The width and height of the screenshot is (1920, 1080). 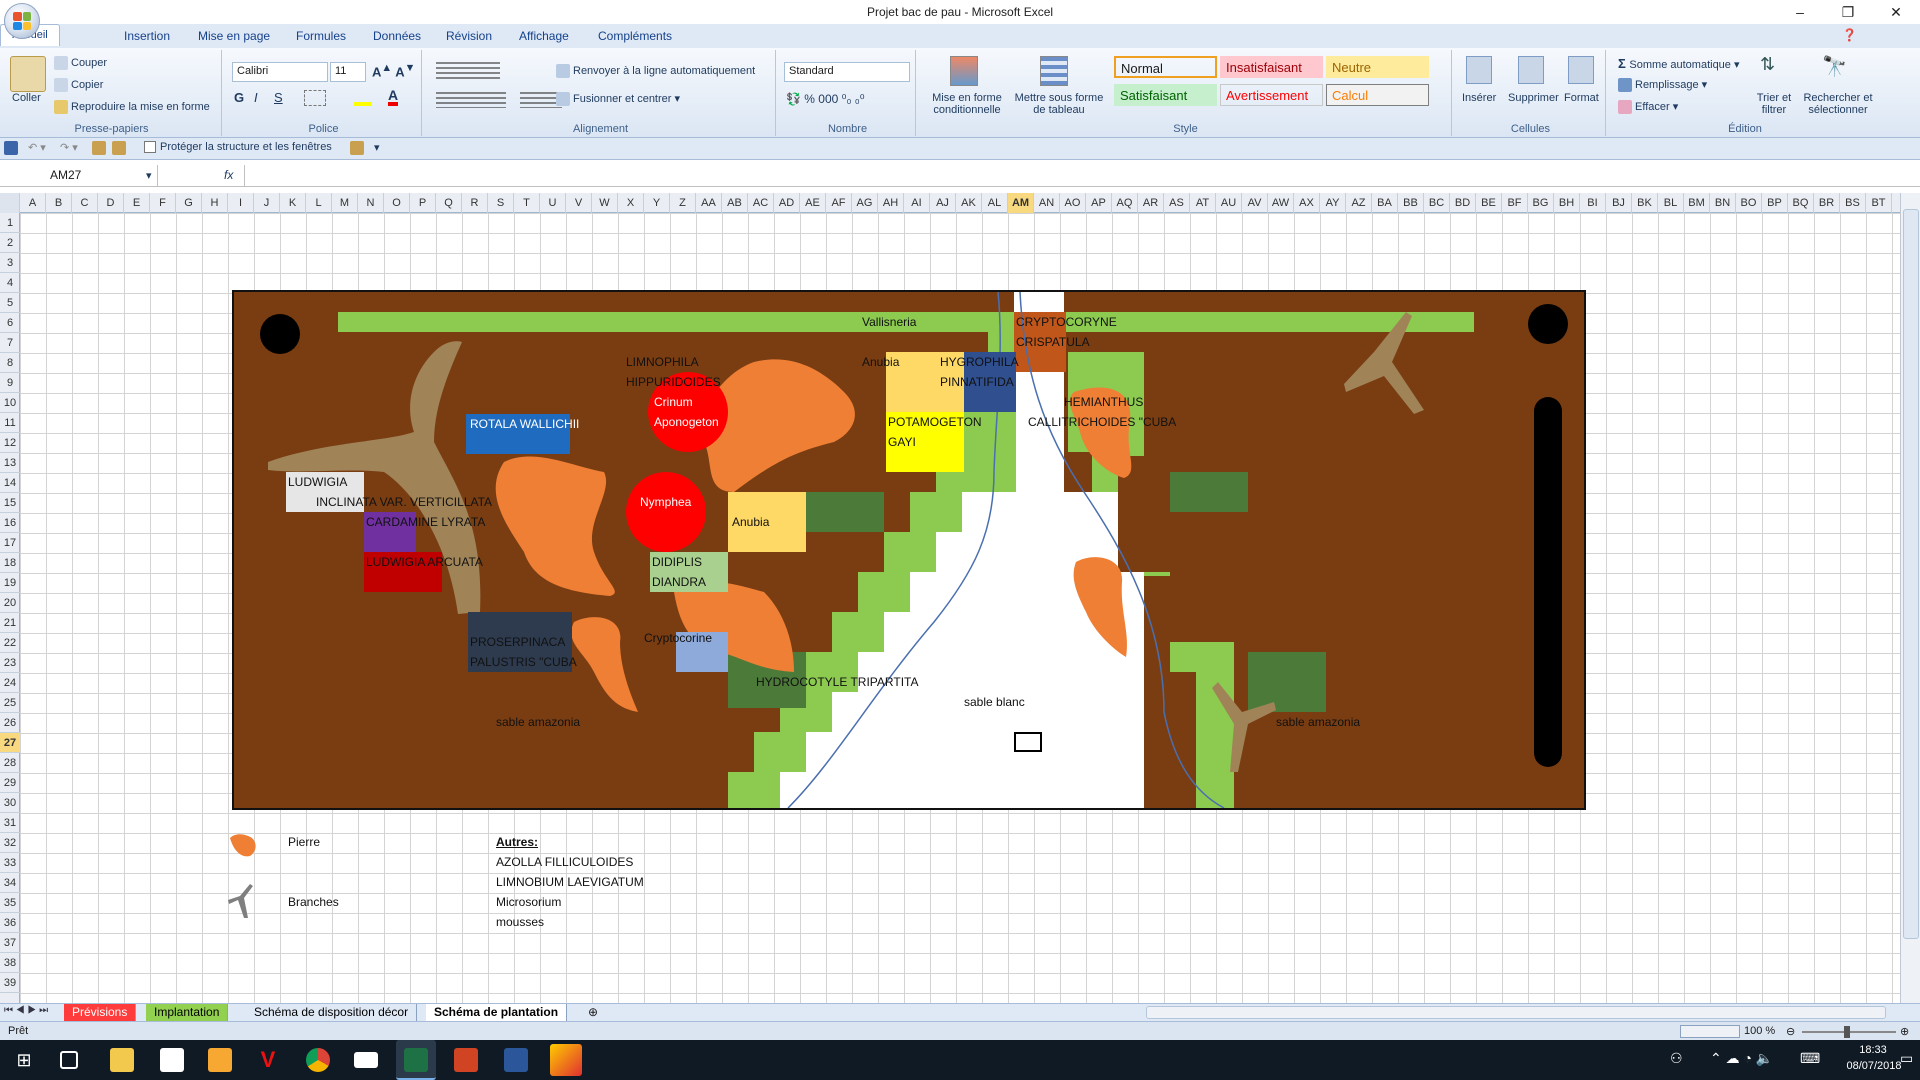 What do you see at coordinates (1581, 98) in the screenshot?
I see `format-button: Format` at bounding box center [1581, 98].